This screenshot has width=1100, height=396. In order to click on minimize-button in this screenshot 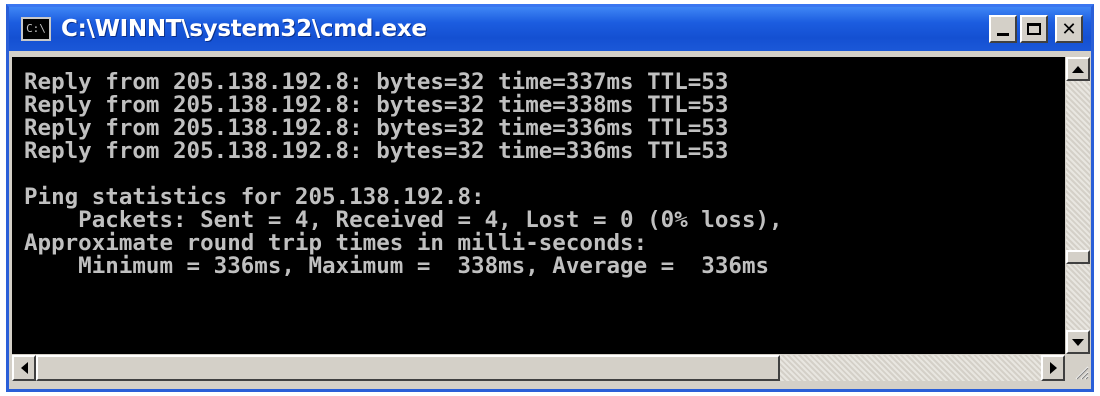, I will do `click(1003, 29)`.